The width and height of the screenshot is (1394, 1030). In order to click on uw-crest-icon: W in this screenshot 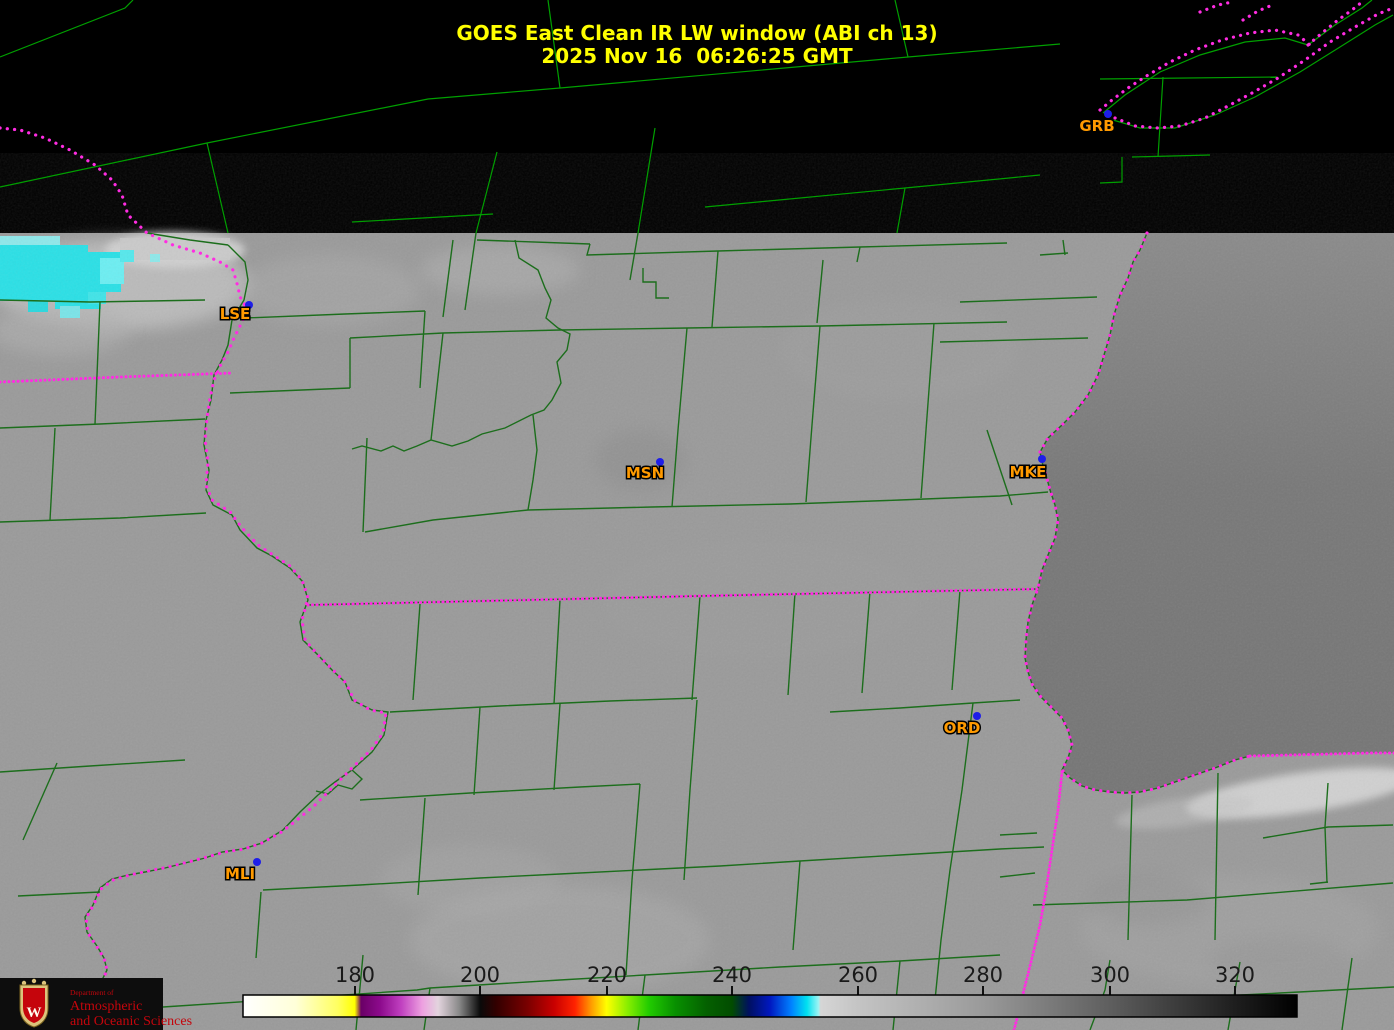, I will do `click(34, 1003)`.